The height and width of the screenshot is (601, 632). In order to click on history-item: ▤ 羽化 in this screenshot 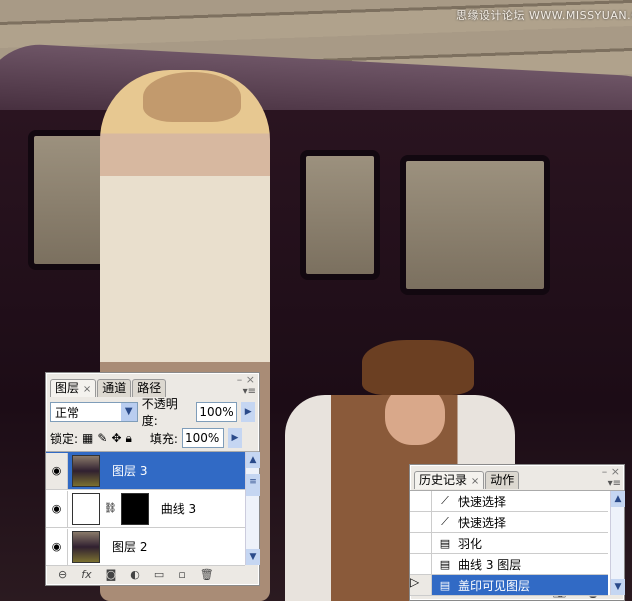, I will do `click(509, 543)`.